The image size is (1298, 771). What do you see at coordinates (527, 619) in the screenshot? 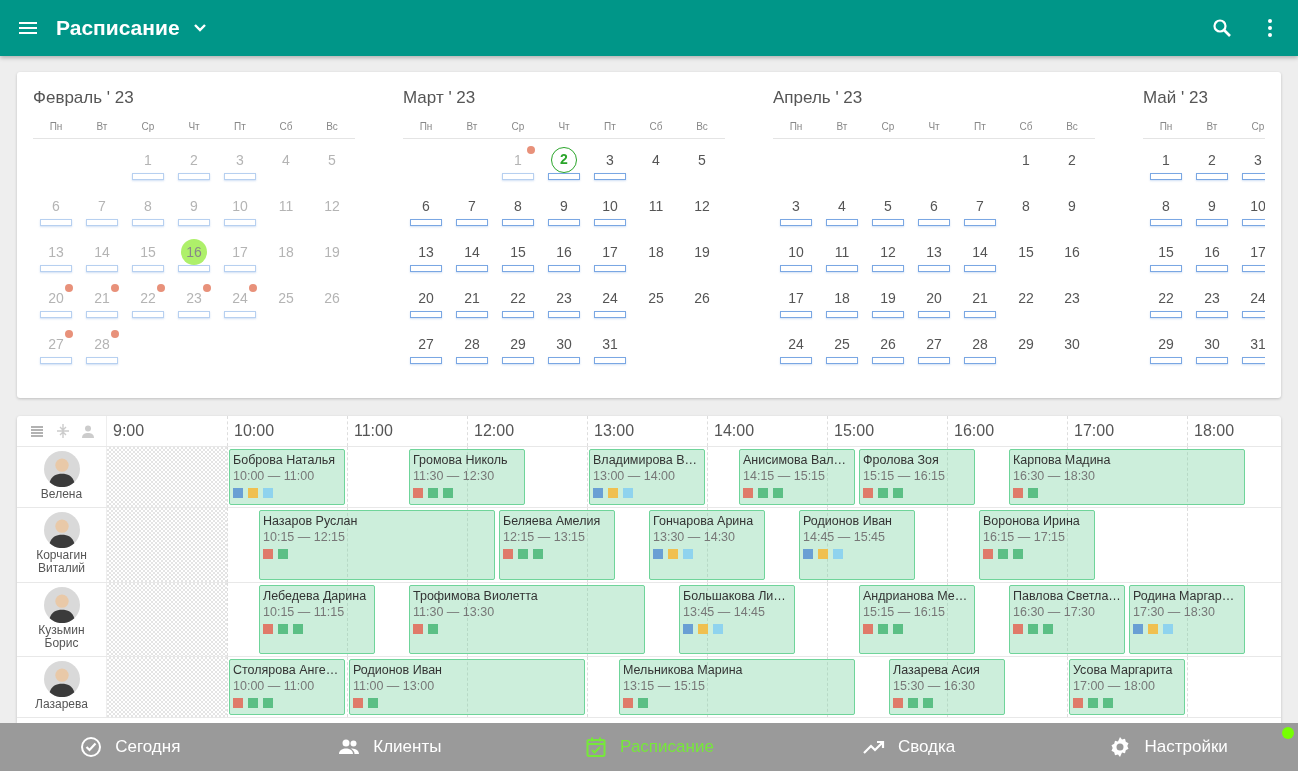
I see `appointment-card: Трофимова Виолетта 11:30 — 13:30` at bounding box center [527, 619].